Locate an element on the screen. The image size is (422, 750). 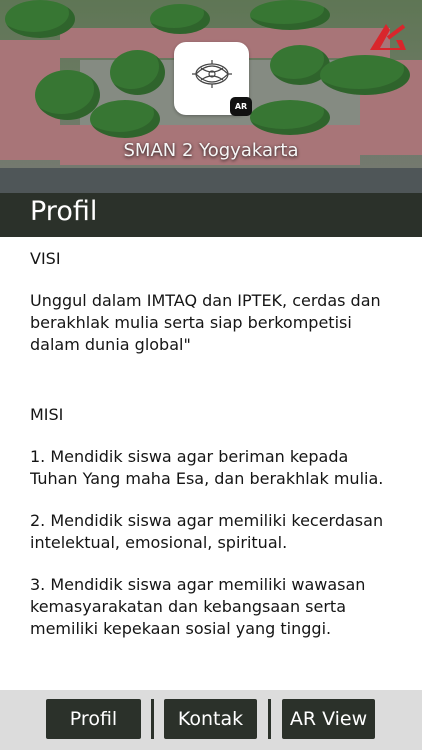
brand-logo-icon is located at coordinates (388, 37).